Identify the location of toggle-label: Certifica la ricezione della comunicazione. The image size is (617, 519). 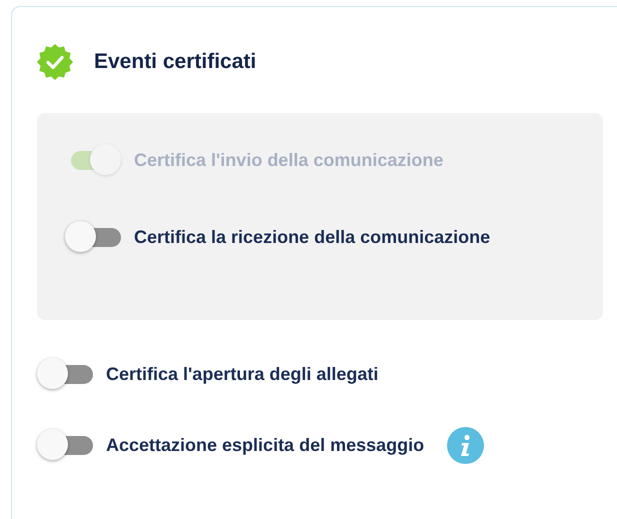
(312, 237).